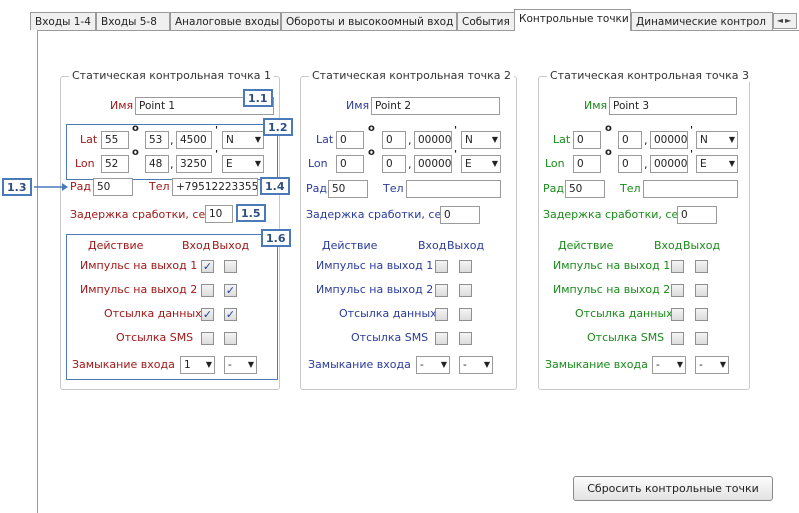 The image size is (799, 513). I want to click on point3-data-output-checkbox, so click(701, 314).